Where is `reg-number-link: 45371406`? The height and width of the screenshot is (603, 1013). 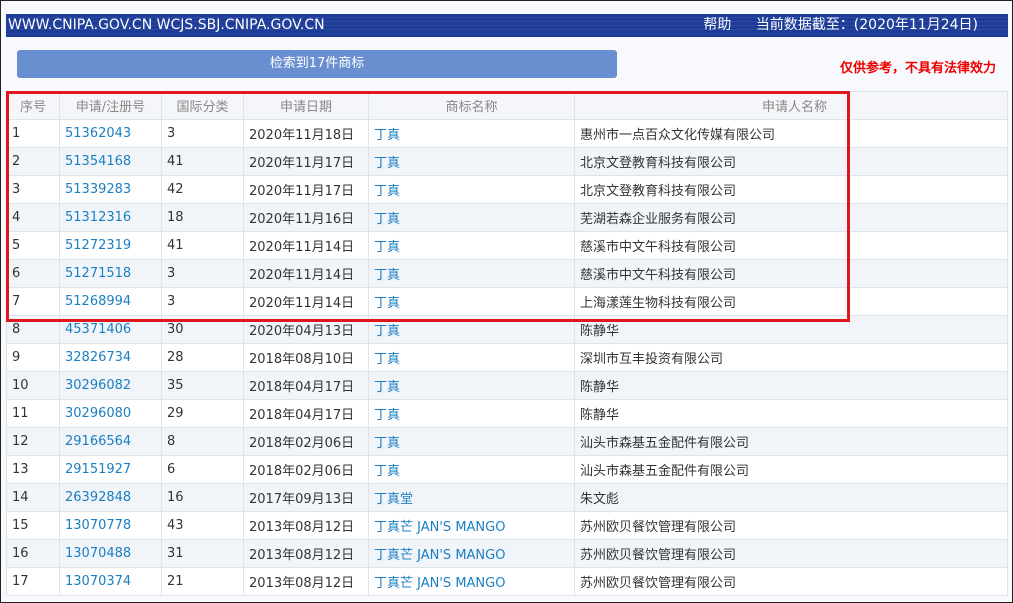
reg-number-link: 45371406 is located at coordinates (110, 329).